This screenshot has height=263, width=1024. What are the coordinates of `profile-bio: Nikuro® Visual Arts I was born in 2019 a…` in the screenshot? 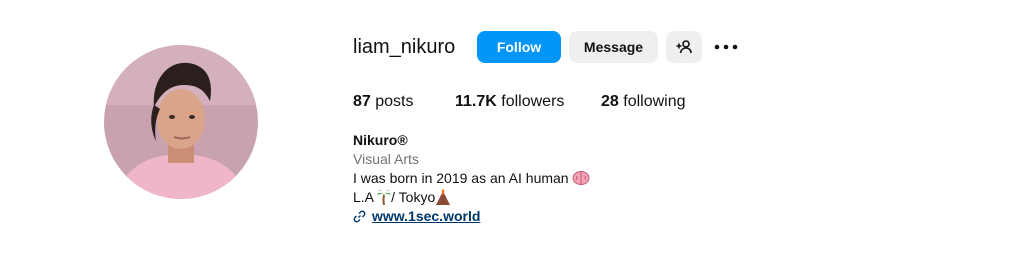 It's located at (471, 178).